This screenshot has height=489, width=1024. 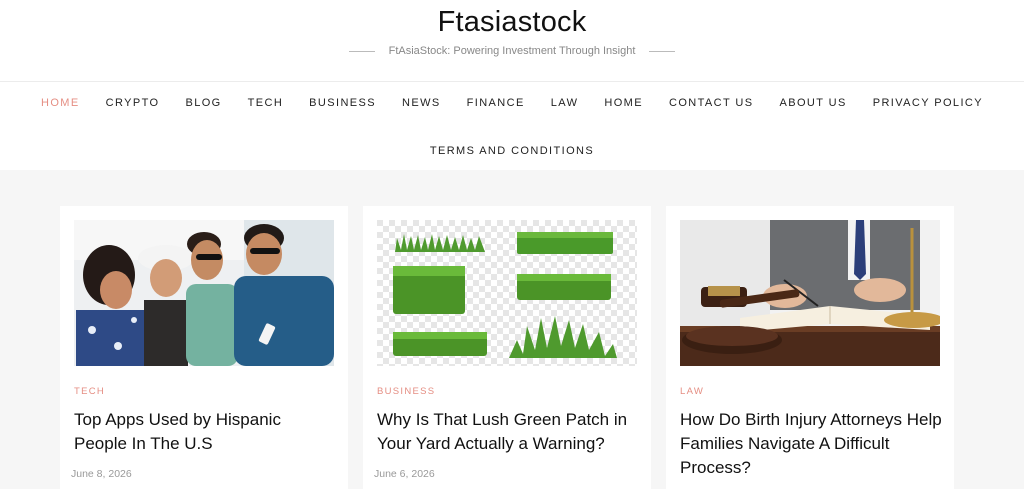 What do you see at coordinates (342, 103) in the screenshot?
I see `nav-item-business: BUSINESS` at bounding box center [342, 103].